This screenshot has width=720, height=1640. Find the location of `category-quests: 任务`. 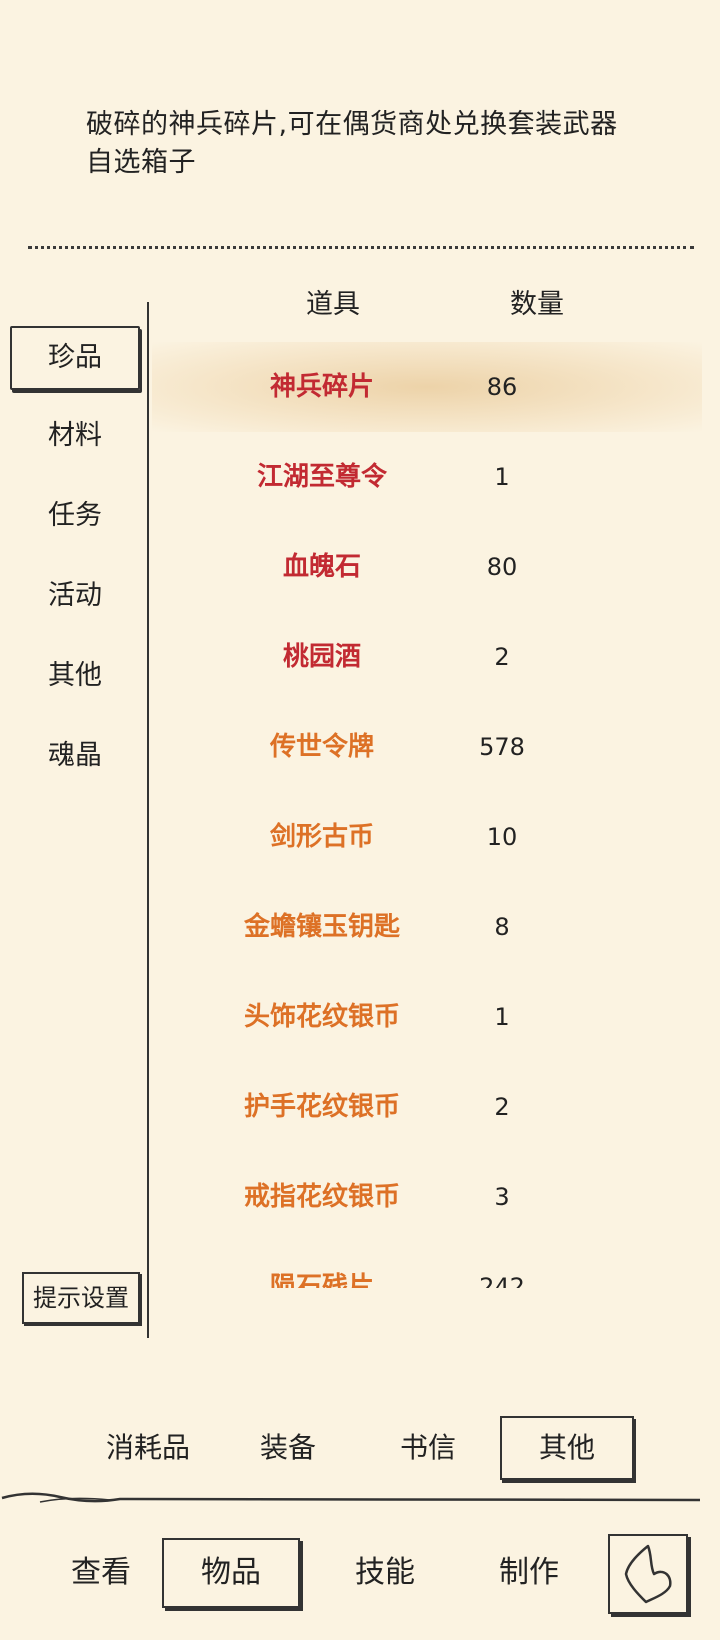

category-quests: 任务 is located at coordinates (75, 516).